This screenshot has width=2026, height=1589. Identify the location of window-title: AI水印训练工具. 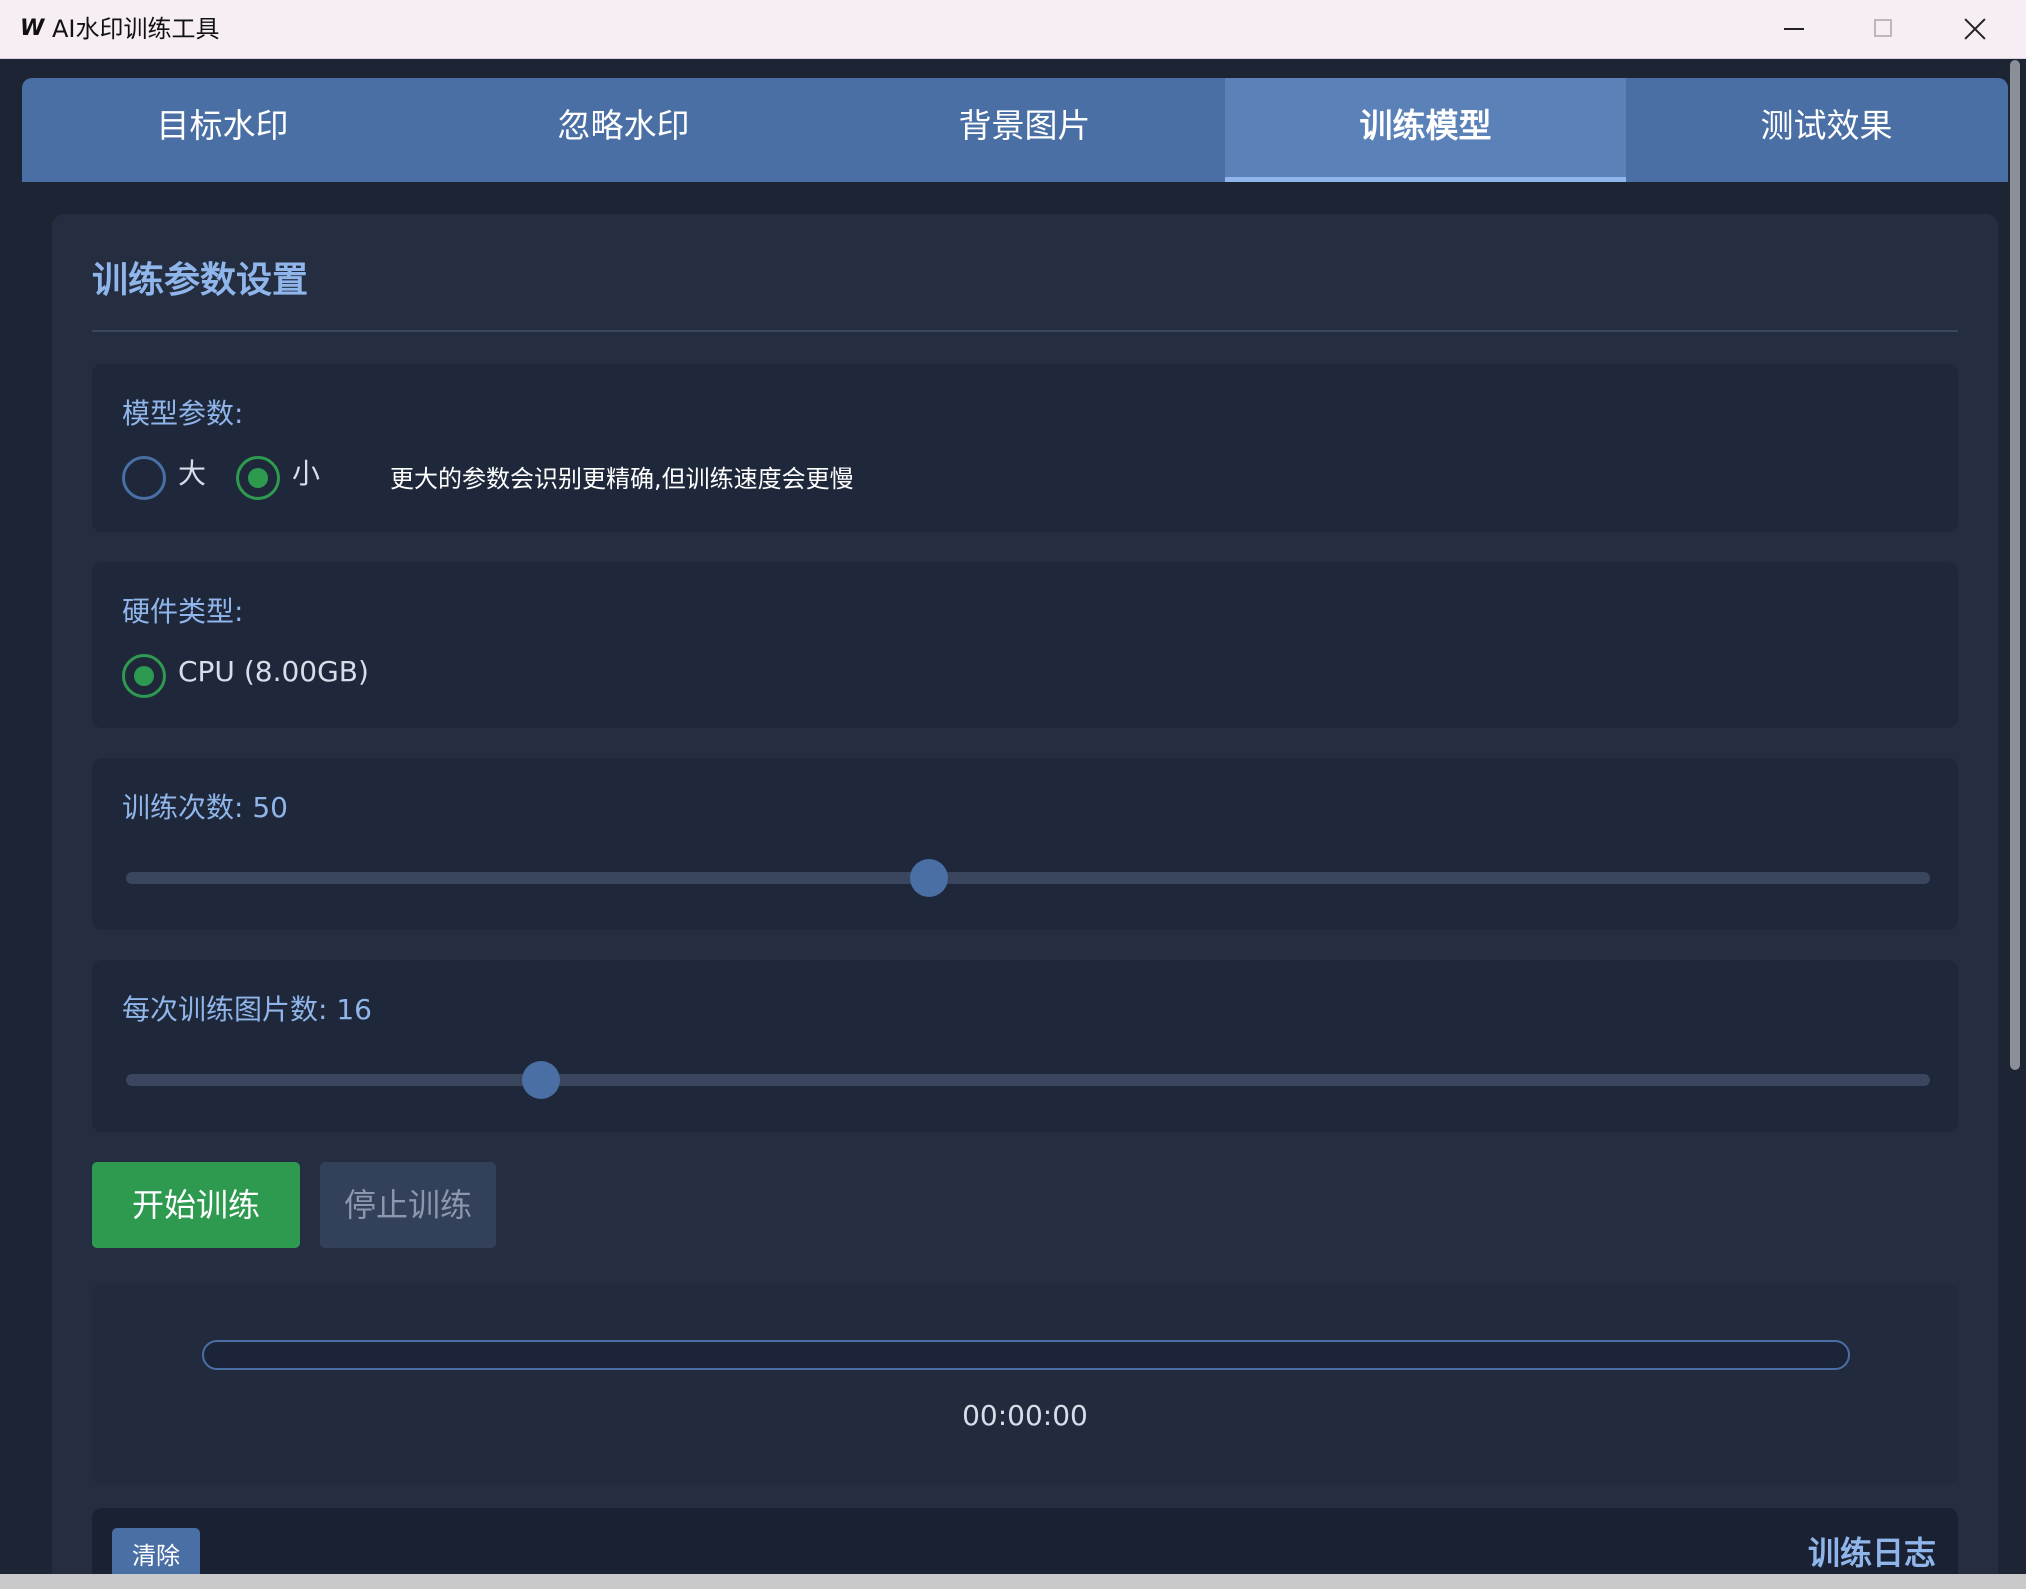
(136, 29).